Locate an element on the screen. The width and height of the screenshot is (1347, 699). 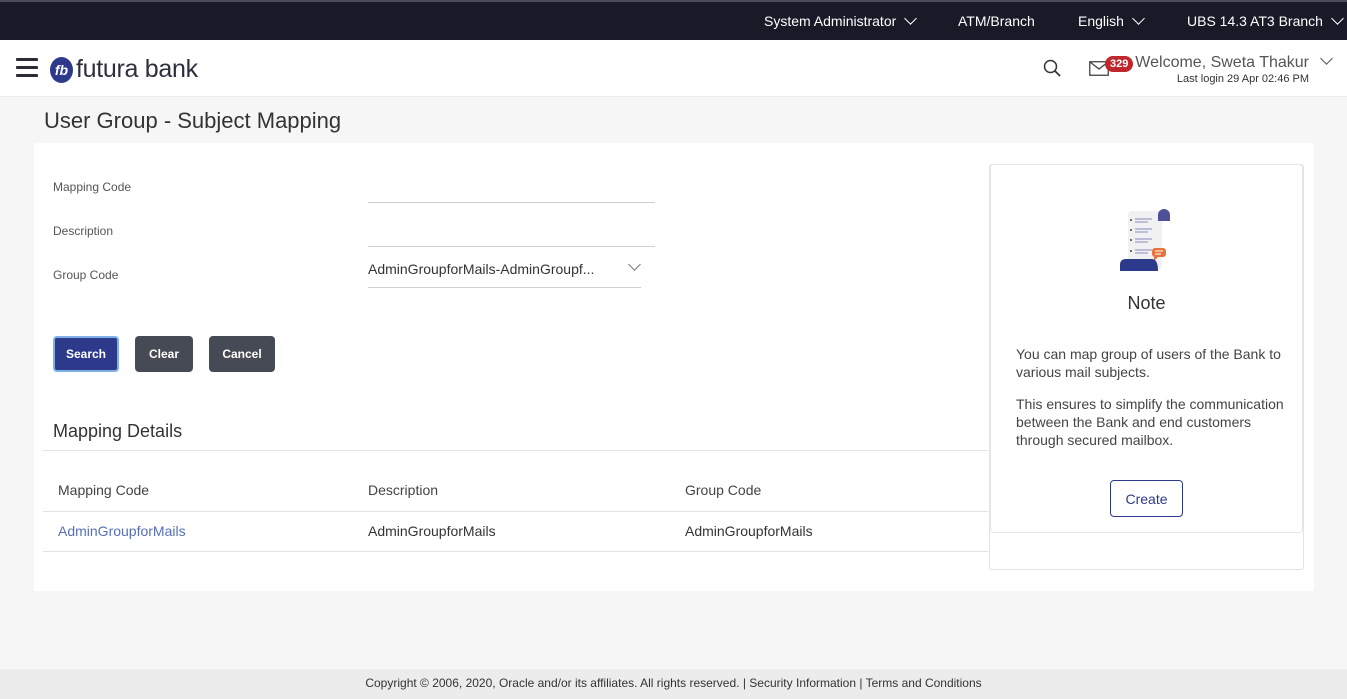
terms-link: Terms and Conditions is located at coordinates (924, 683).